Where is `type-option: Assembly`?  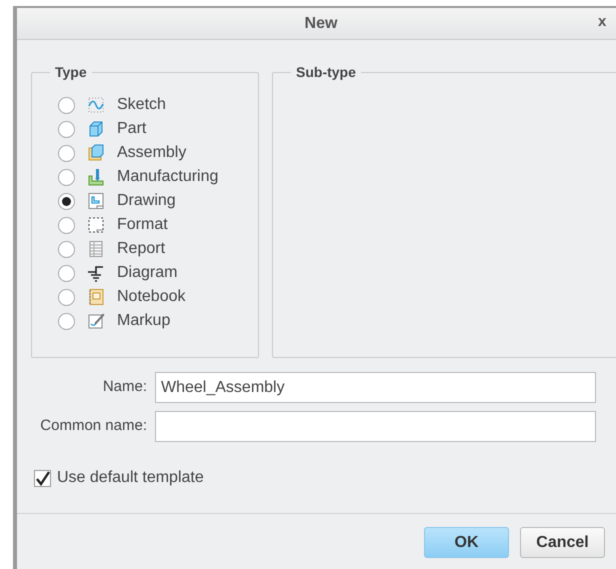 type-option: Assembly is located at coordinates (145, 153).